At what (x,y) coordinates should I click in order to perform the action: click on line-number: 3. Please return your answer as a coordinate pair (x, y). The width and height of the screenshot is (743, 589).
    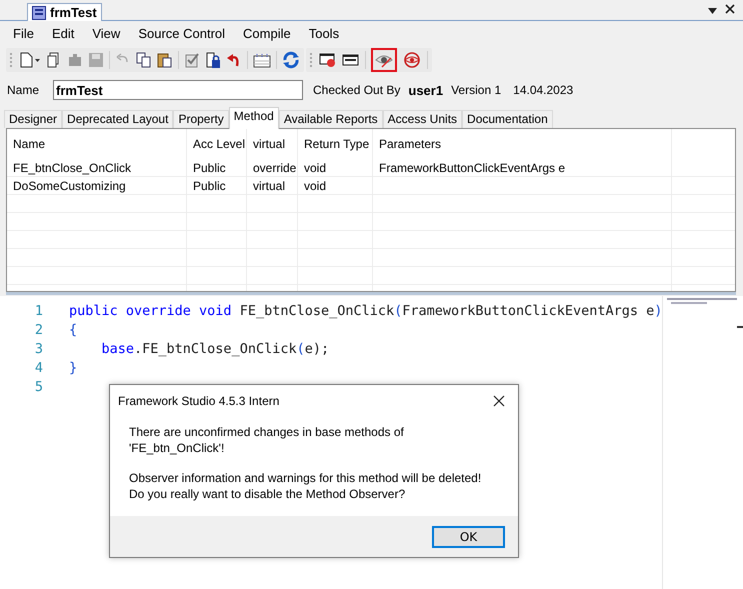
    Looking at the image, I should click on (39, 348).